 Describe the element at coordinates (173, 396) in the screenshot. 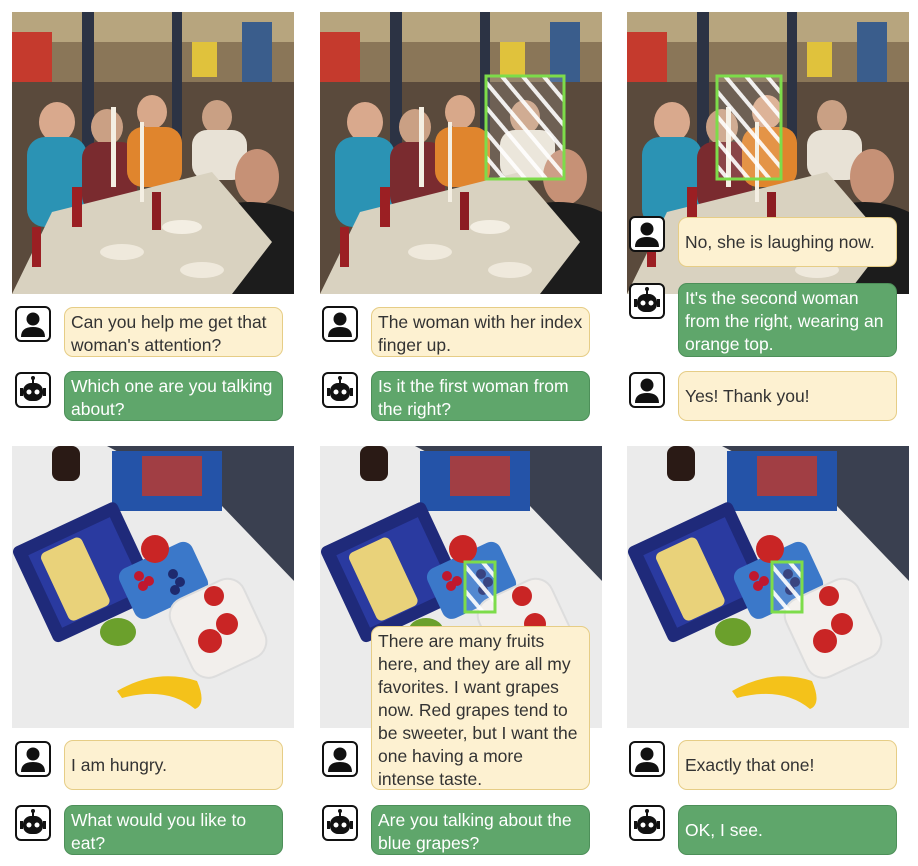

I see `robot-message: Which one are you talking about?` at that location.